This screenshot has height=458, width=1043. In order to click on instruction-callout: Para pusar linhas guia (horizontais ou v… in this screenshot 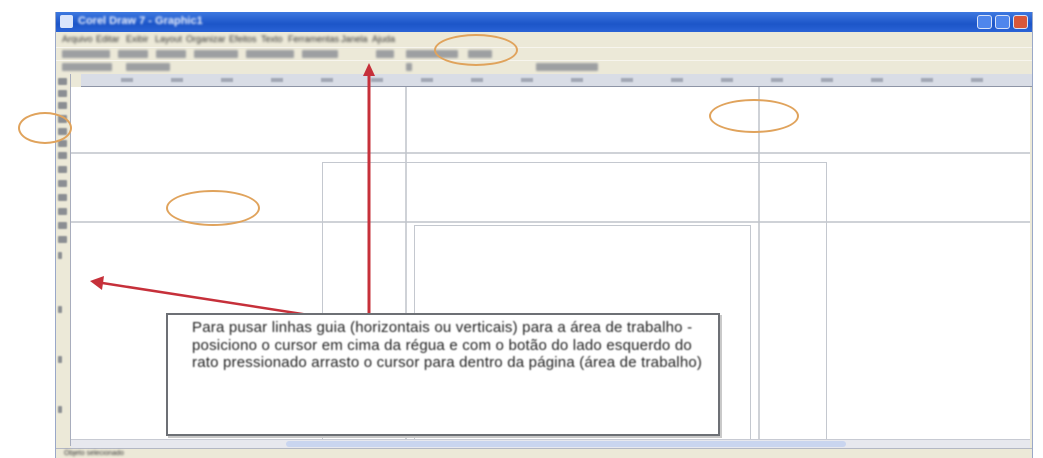, I will do `click(443, 374)`.